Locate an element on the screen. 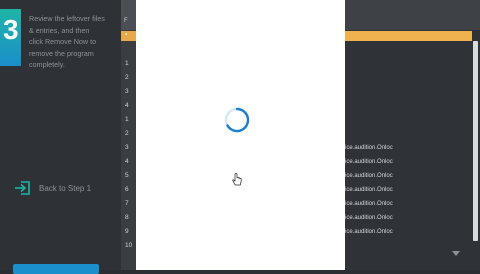 Image resolution: width=480 pixels, height=274 pixels. scrollbar-thumb is located at coordinates (475, 141).